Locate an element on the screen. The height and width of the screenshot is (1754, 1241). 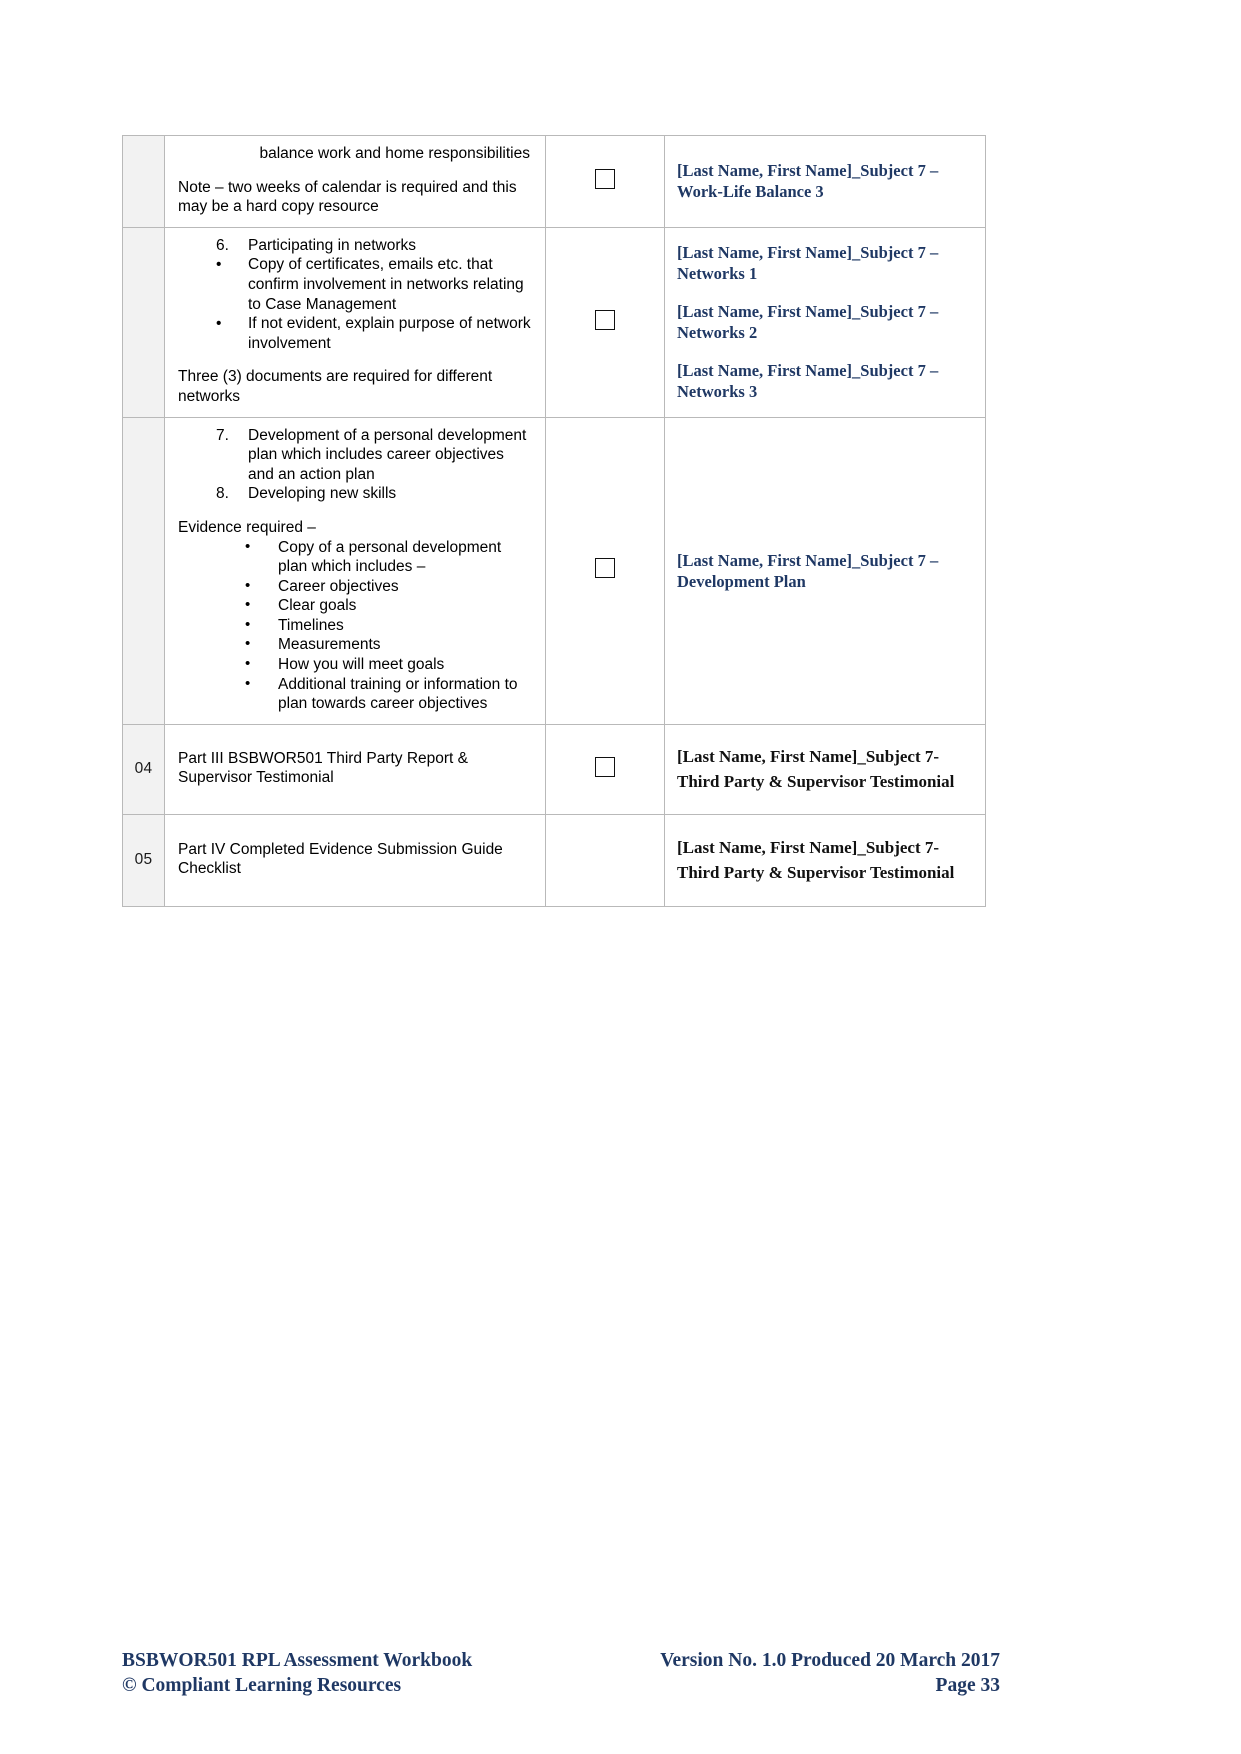
list-item-label: Timelines is located at coordinates (311, 625).